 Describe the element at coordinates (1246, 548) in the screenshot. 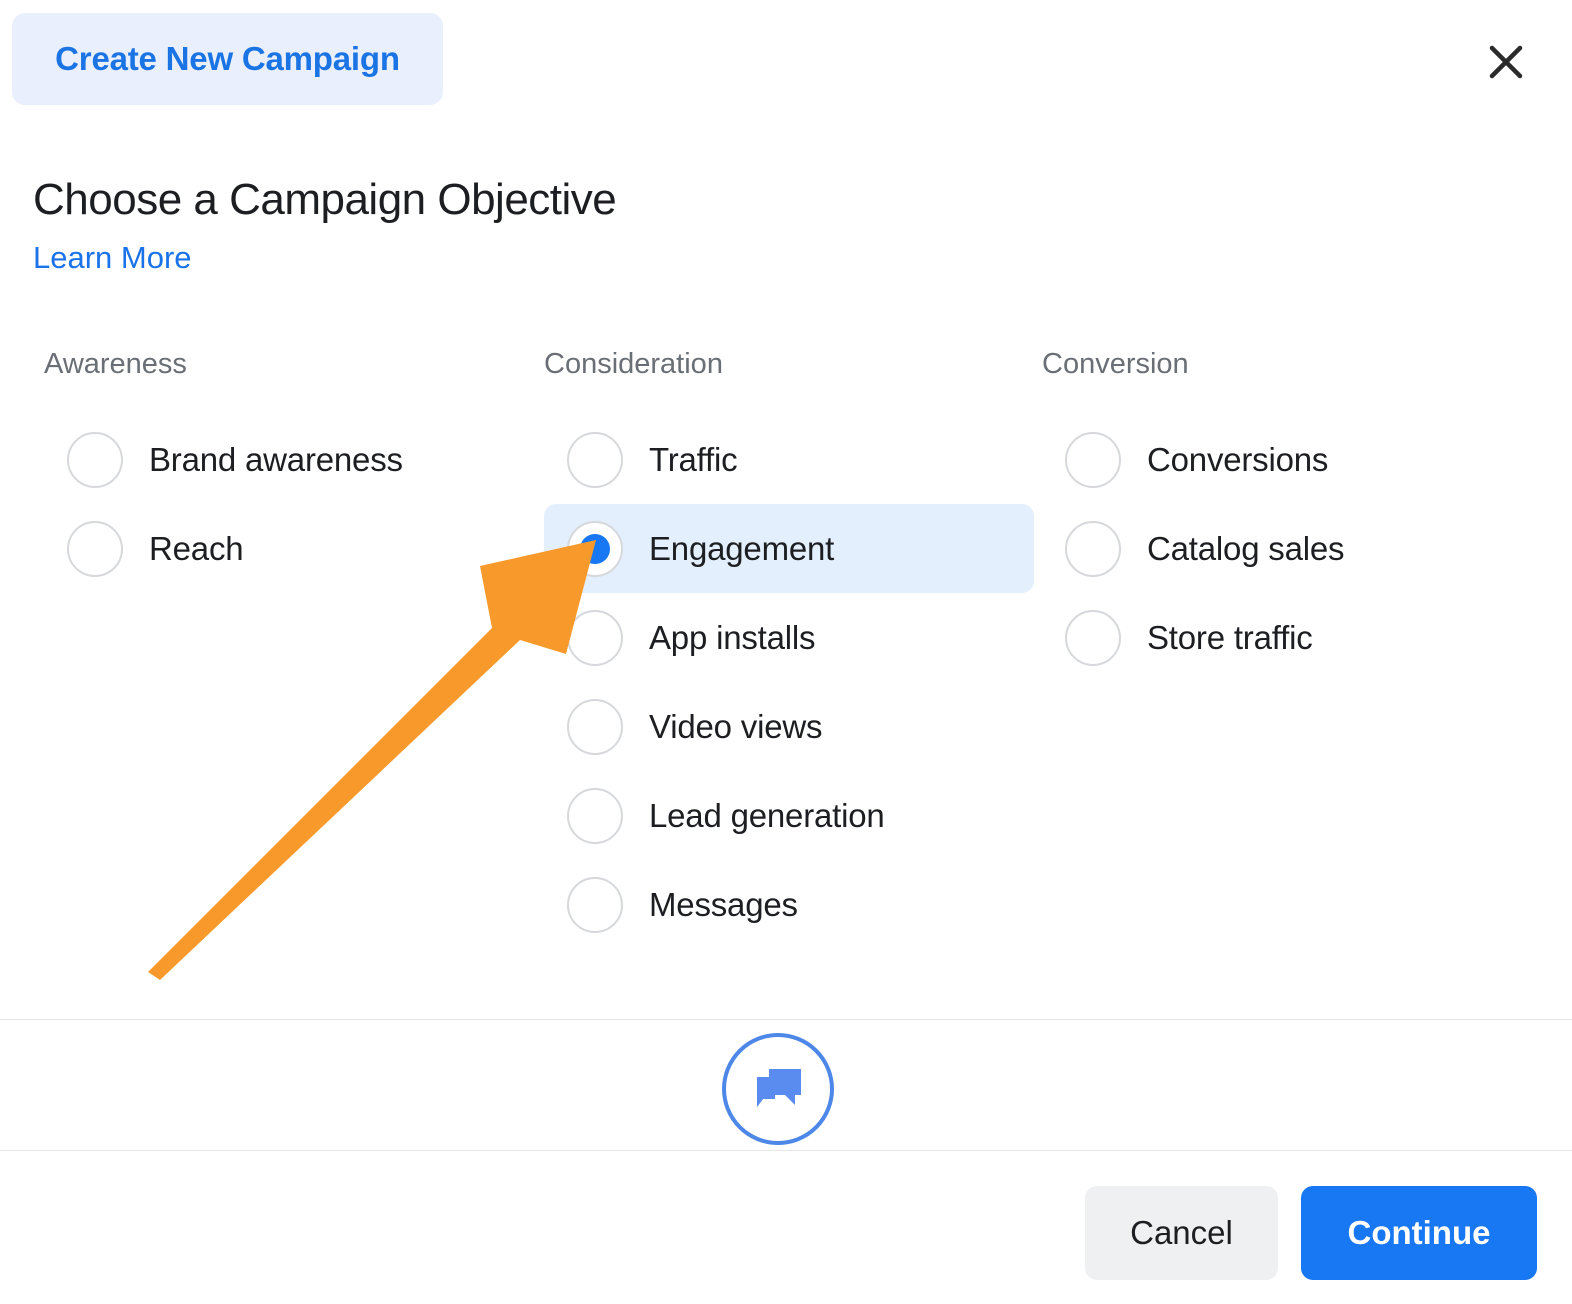

I see `option-label: Catalog sales` at that location.